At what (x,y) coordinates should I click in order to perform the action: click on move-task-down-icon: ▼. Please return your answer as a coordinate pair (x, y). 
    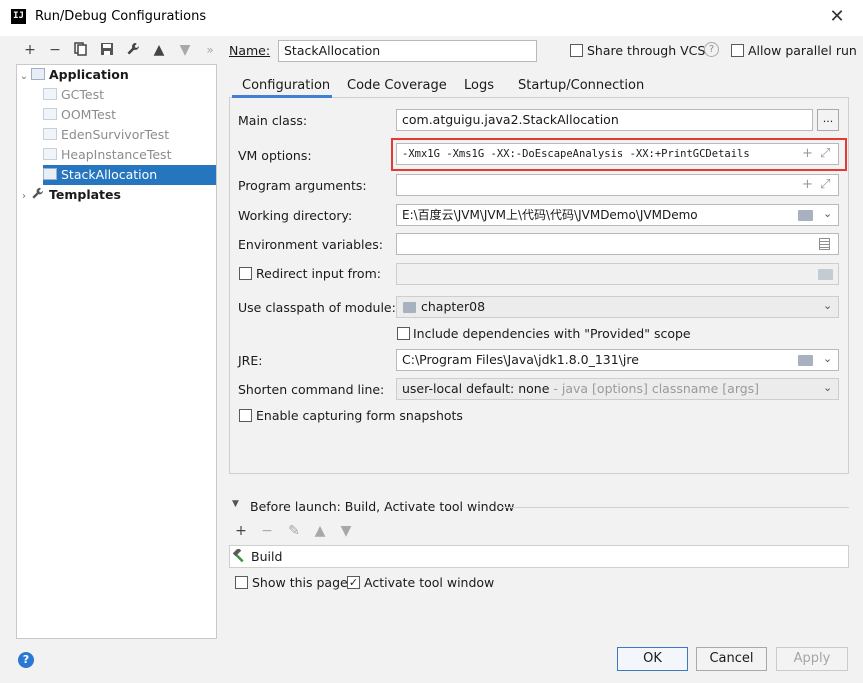
    Looking at the image, I should click on (346, 531).